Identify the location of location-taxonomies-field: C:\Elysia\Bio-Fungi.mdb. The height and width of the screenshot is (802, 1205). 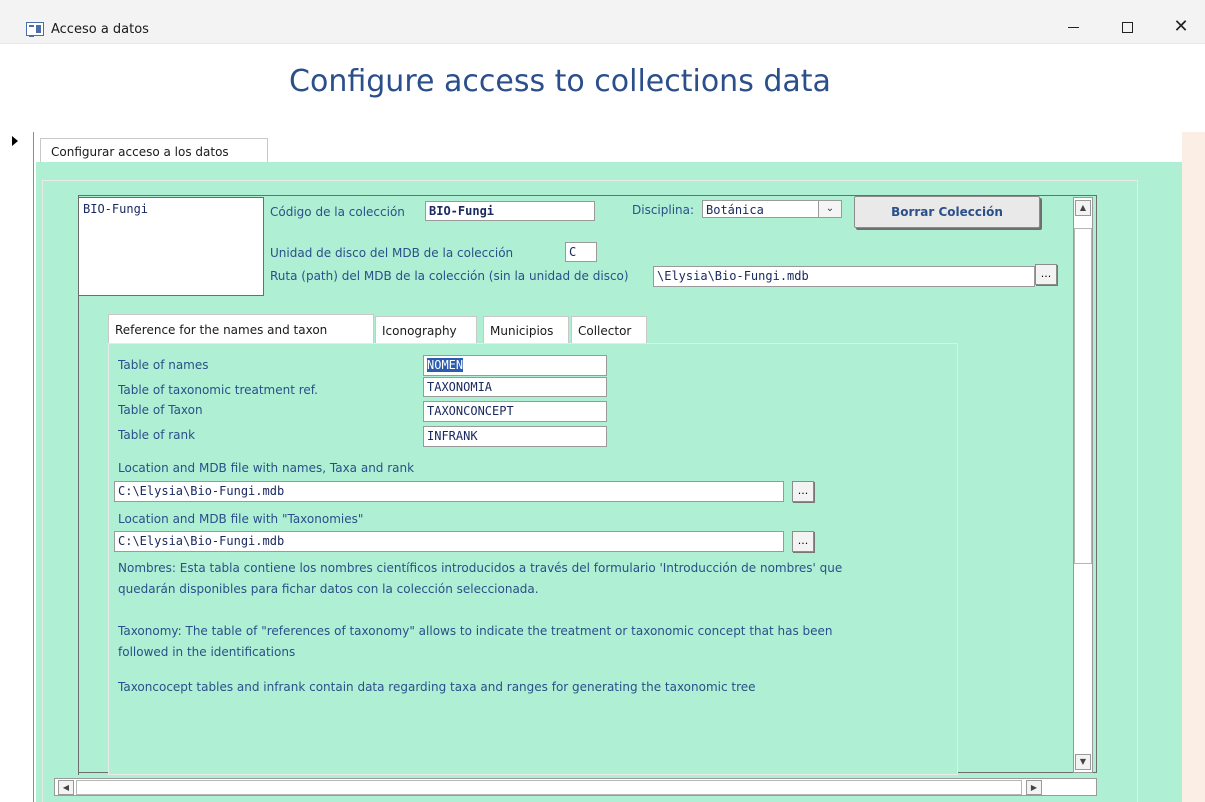
(449, 541).